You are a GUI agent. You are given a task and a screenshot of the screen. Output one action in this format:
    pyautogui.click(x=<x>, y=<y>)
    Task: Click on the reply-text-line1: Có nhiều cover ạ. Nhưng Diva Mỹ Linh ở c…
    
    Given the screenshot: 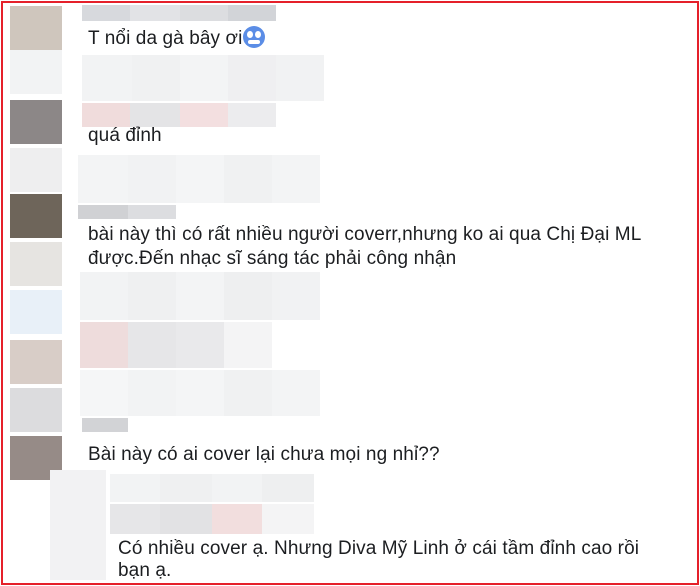 What is the action you would take?
    pyautogui.click(x=379, y=548)
    